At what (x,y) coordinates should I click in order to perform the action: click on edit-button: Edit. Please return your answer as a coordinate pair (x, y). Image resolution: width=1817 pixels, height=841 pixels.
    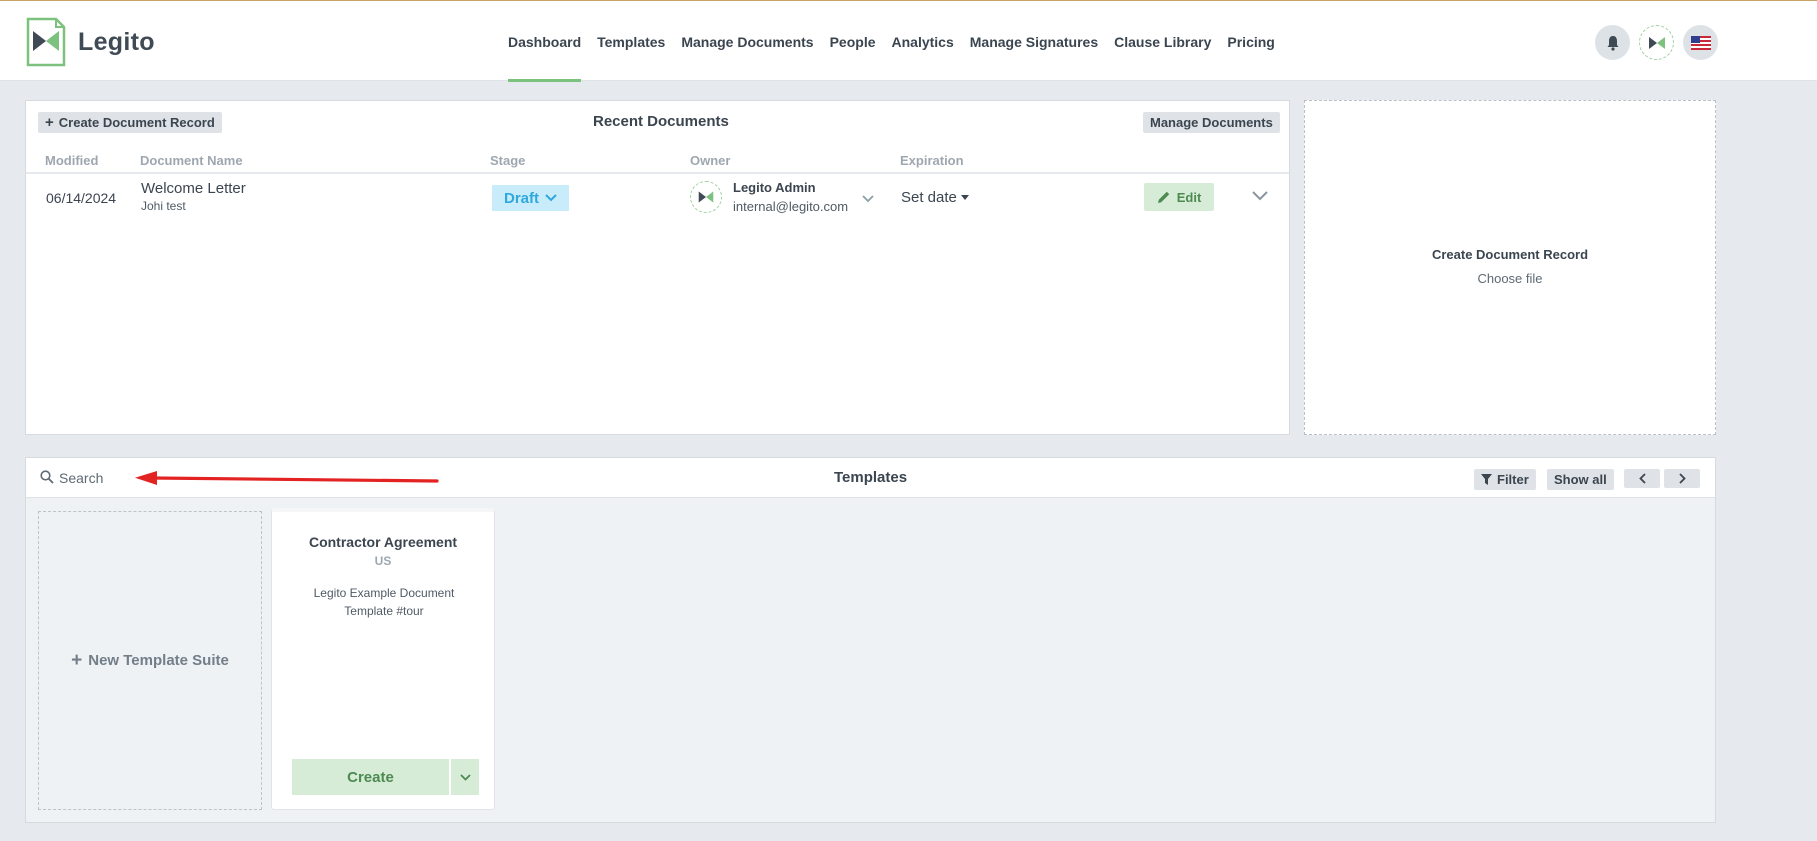
    Looking at the image, I should click on (1179, 197).